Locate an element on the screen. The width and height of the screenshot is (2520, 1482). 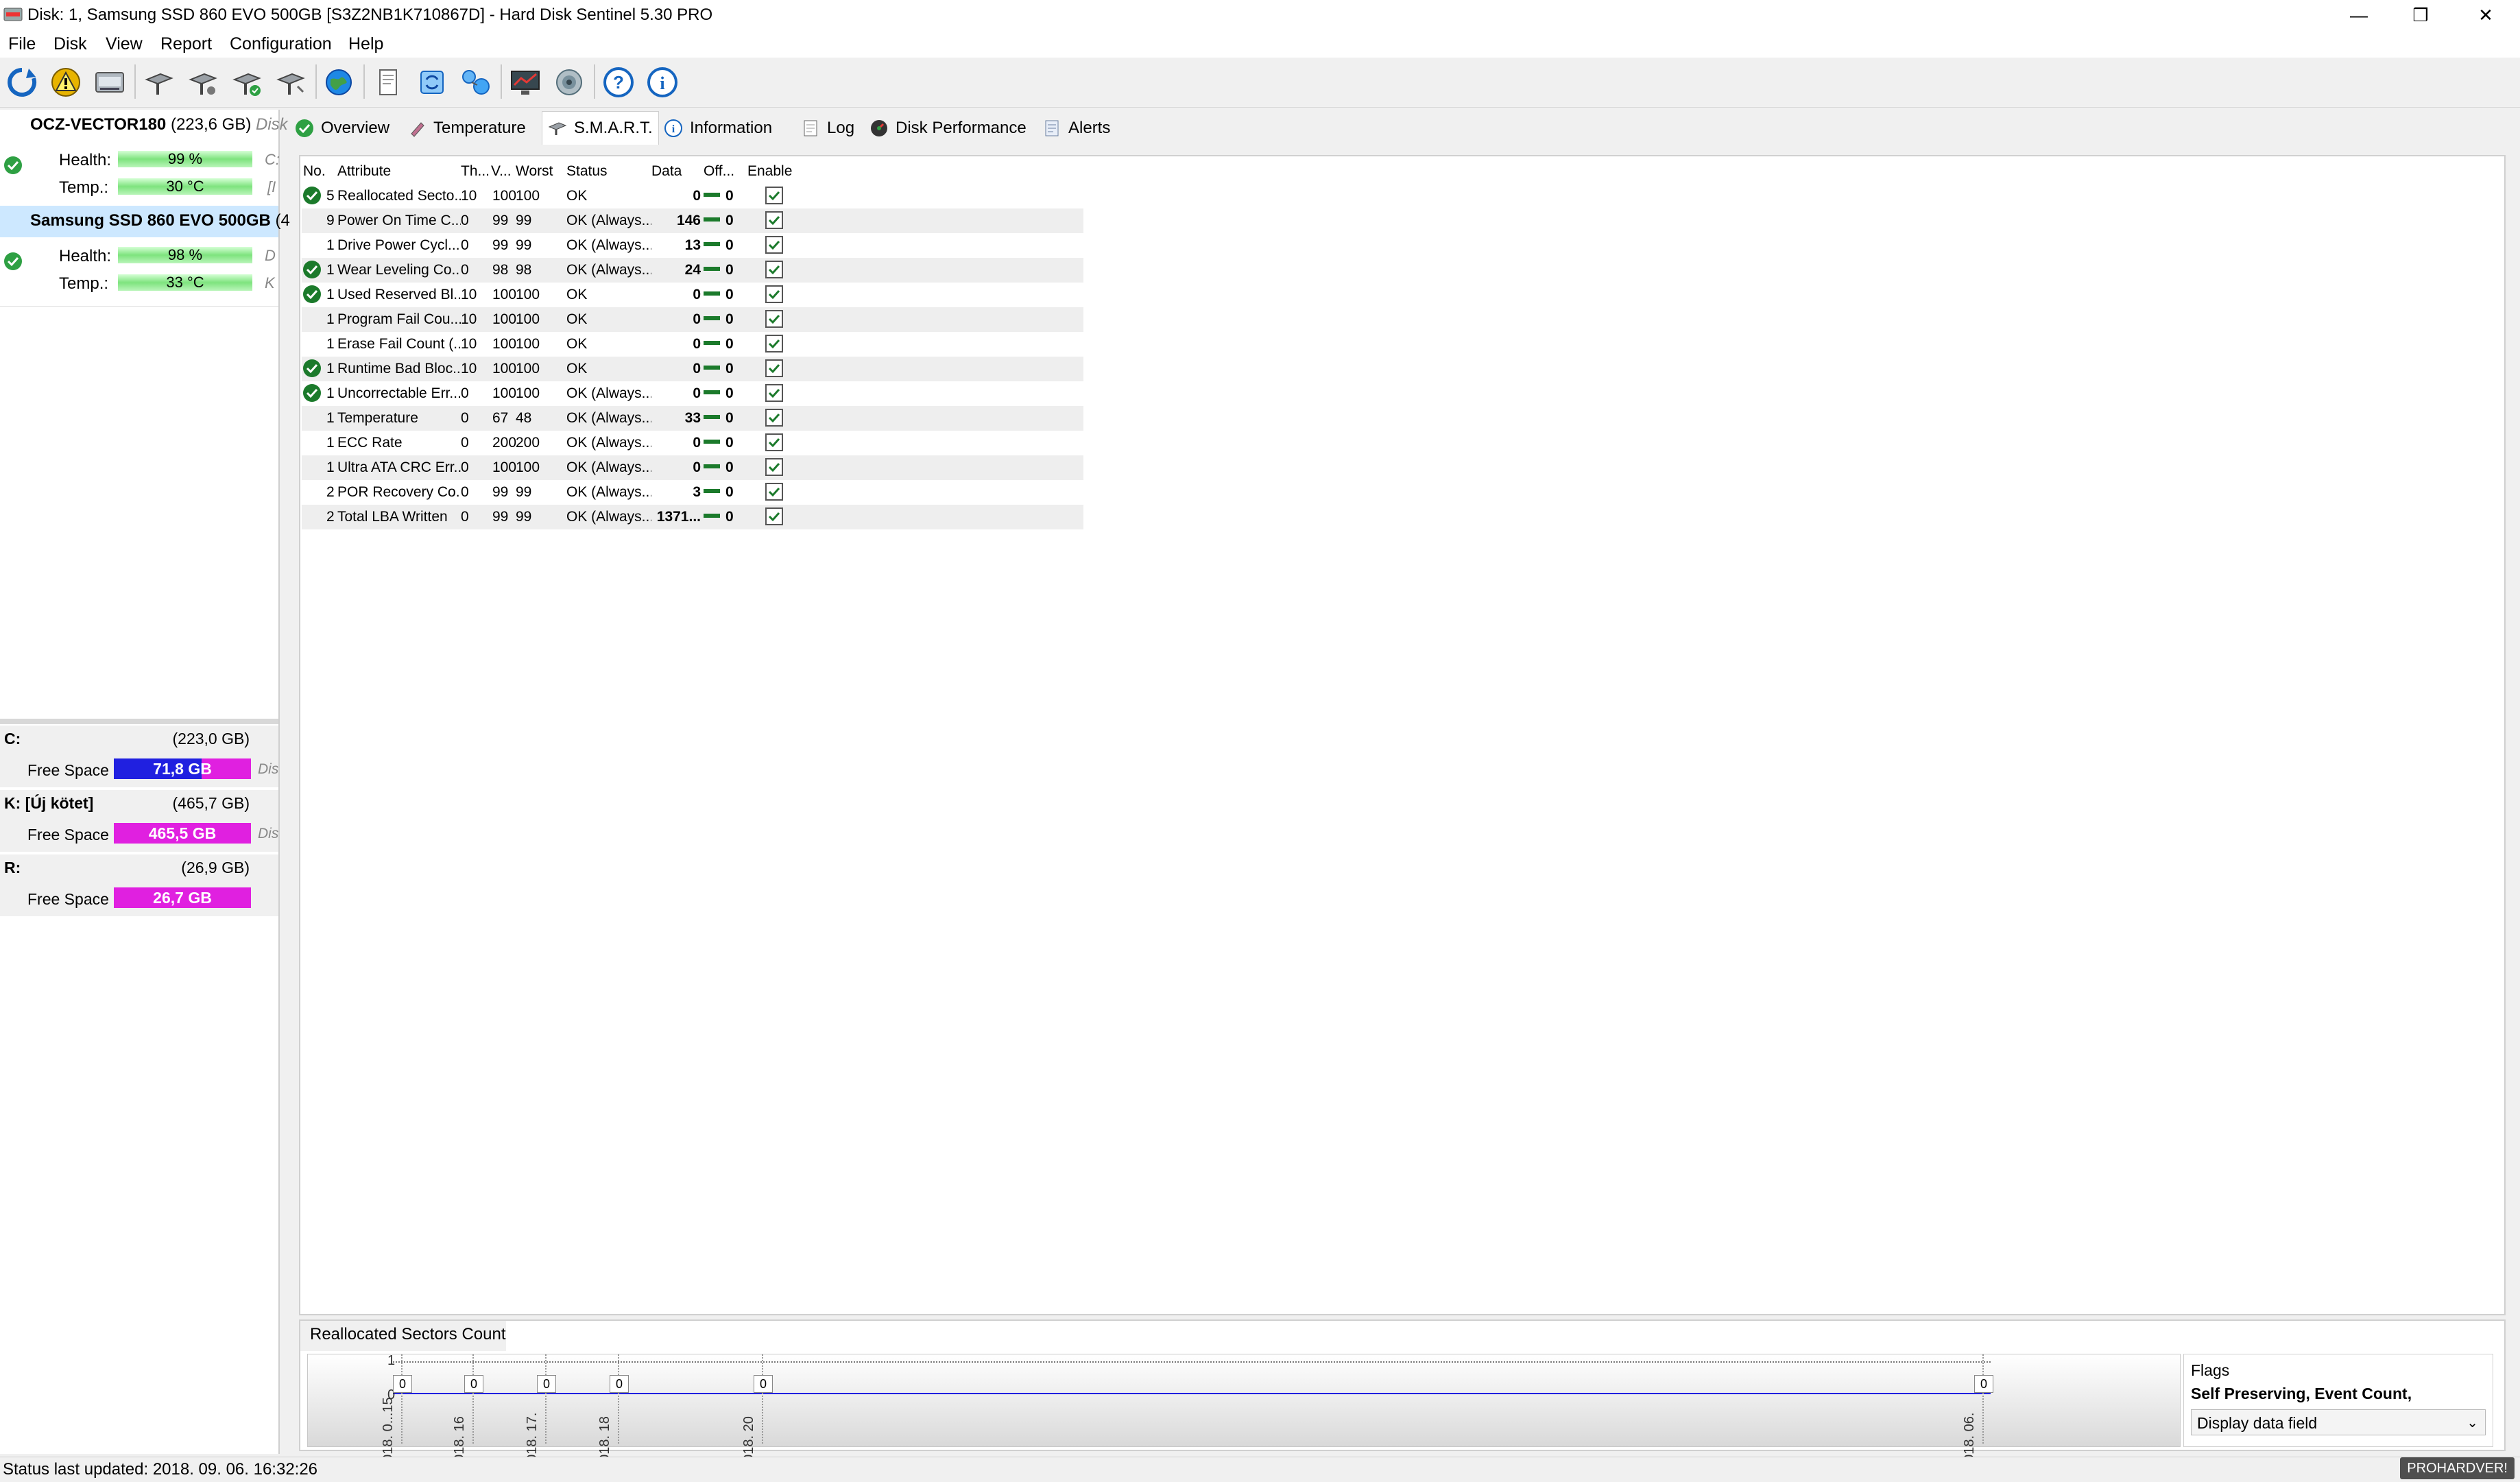
alert-icon is located at coordinates (66, 82).